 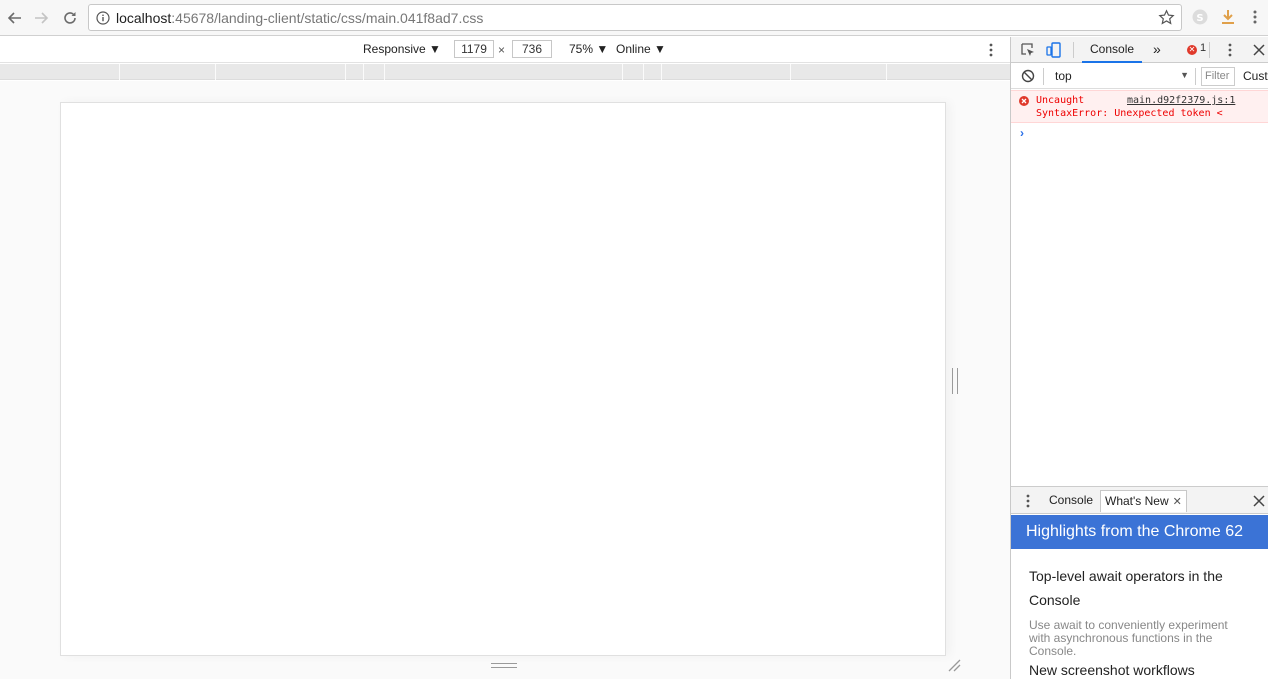 I want to click on error-source-link: main.d92f2379.js:1, so click(x=1181, y=100).